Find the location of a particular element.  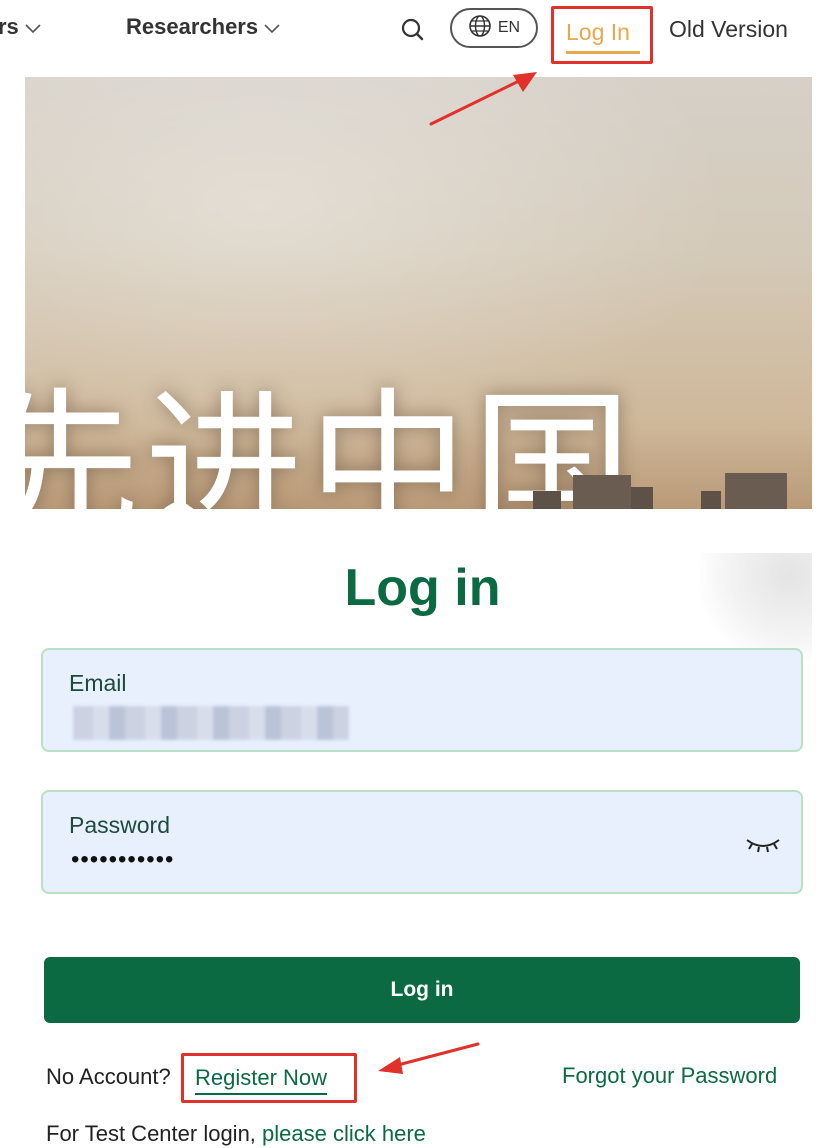

password-field: Password ••••••••••• is located at coordinates (422, 842).